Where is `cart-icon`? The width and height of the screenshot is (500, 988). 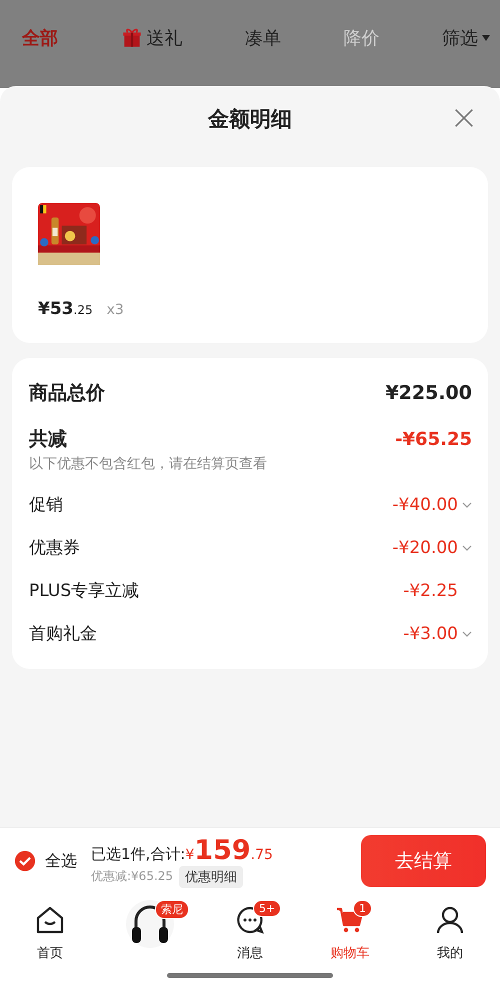
cart-icon is located at coordinates (350, 920).